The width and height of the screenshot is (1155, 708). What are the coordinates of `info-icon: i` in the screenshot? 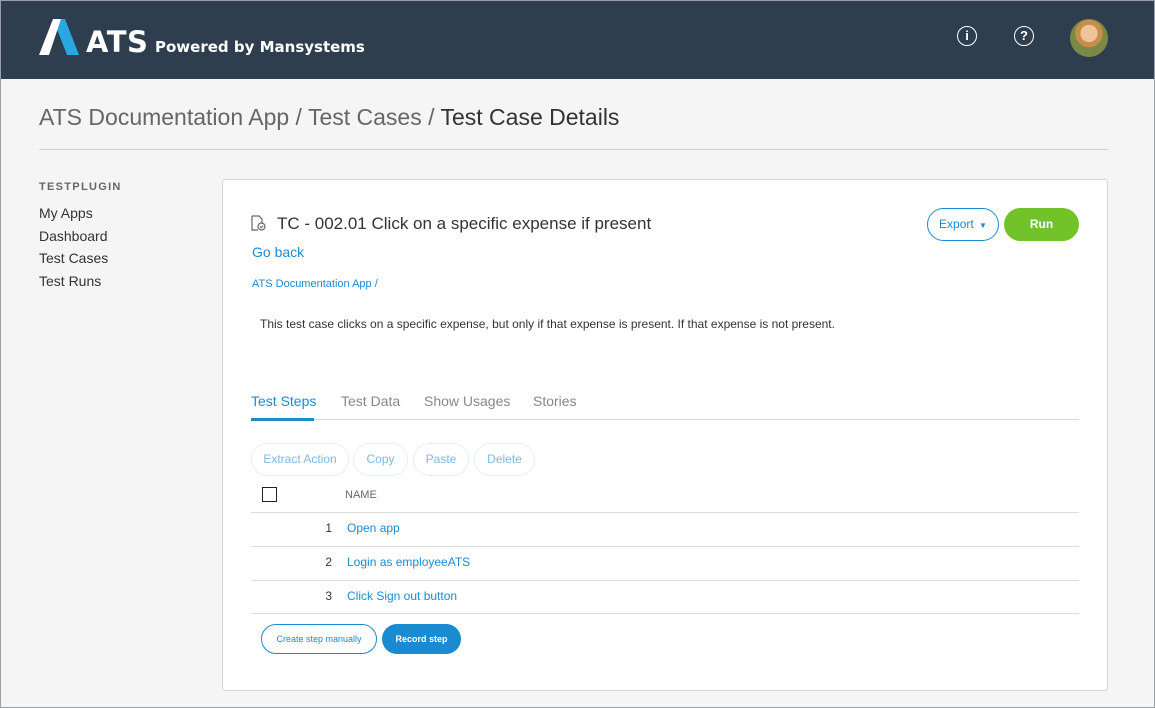 It's located at (967, 36).